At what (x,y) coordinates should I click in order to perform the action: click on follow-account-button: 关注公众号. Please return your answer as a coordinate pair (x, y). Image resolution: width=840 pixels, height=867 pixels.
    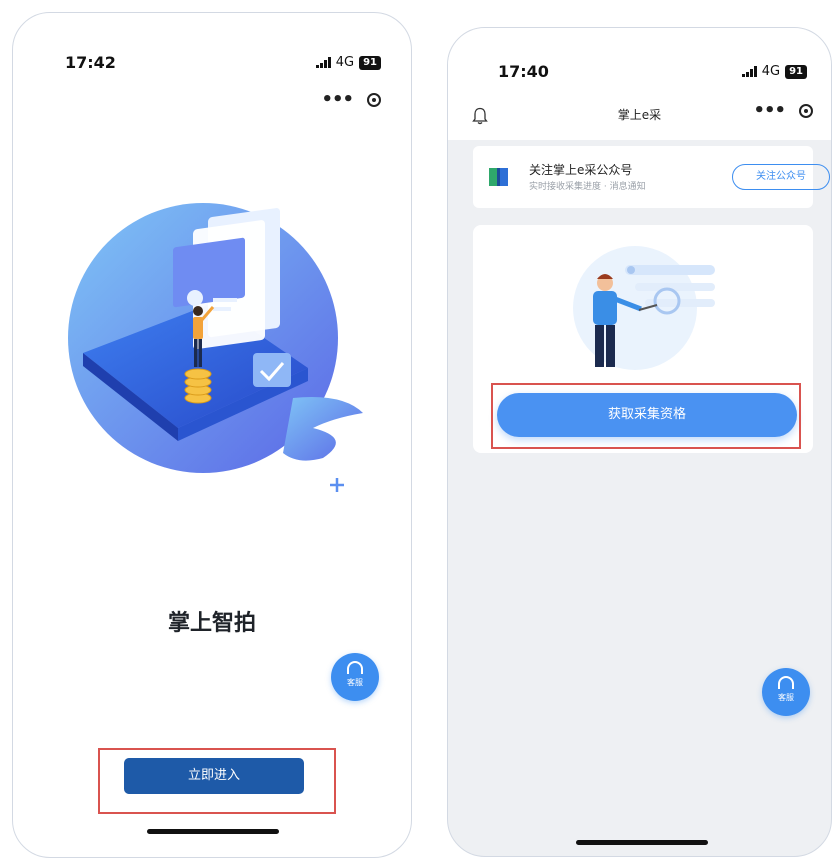
    Looking at the image, I should click on (781, 177).